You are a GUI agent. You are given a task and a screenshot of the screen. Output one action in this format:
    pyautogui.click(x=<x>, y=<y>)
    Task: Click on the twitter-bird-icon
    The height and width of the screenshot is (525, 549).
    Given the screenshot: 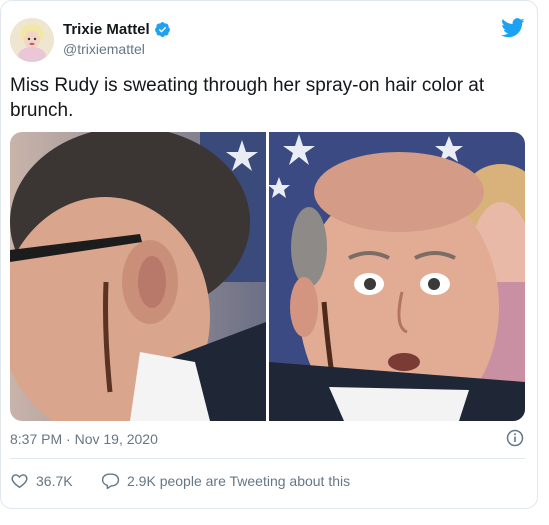 What is the action you would take?
    pyautogui.click(x=513, y=28)
    